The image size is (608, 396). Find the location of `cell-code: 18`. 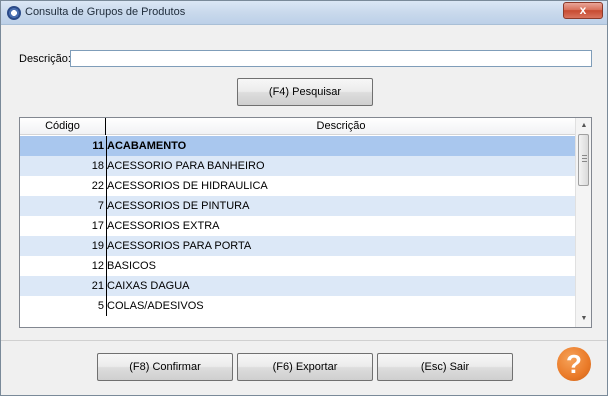

cell-code: 18 is located at coordinates (97, 166).